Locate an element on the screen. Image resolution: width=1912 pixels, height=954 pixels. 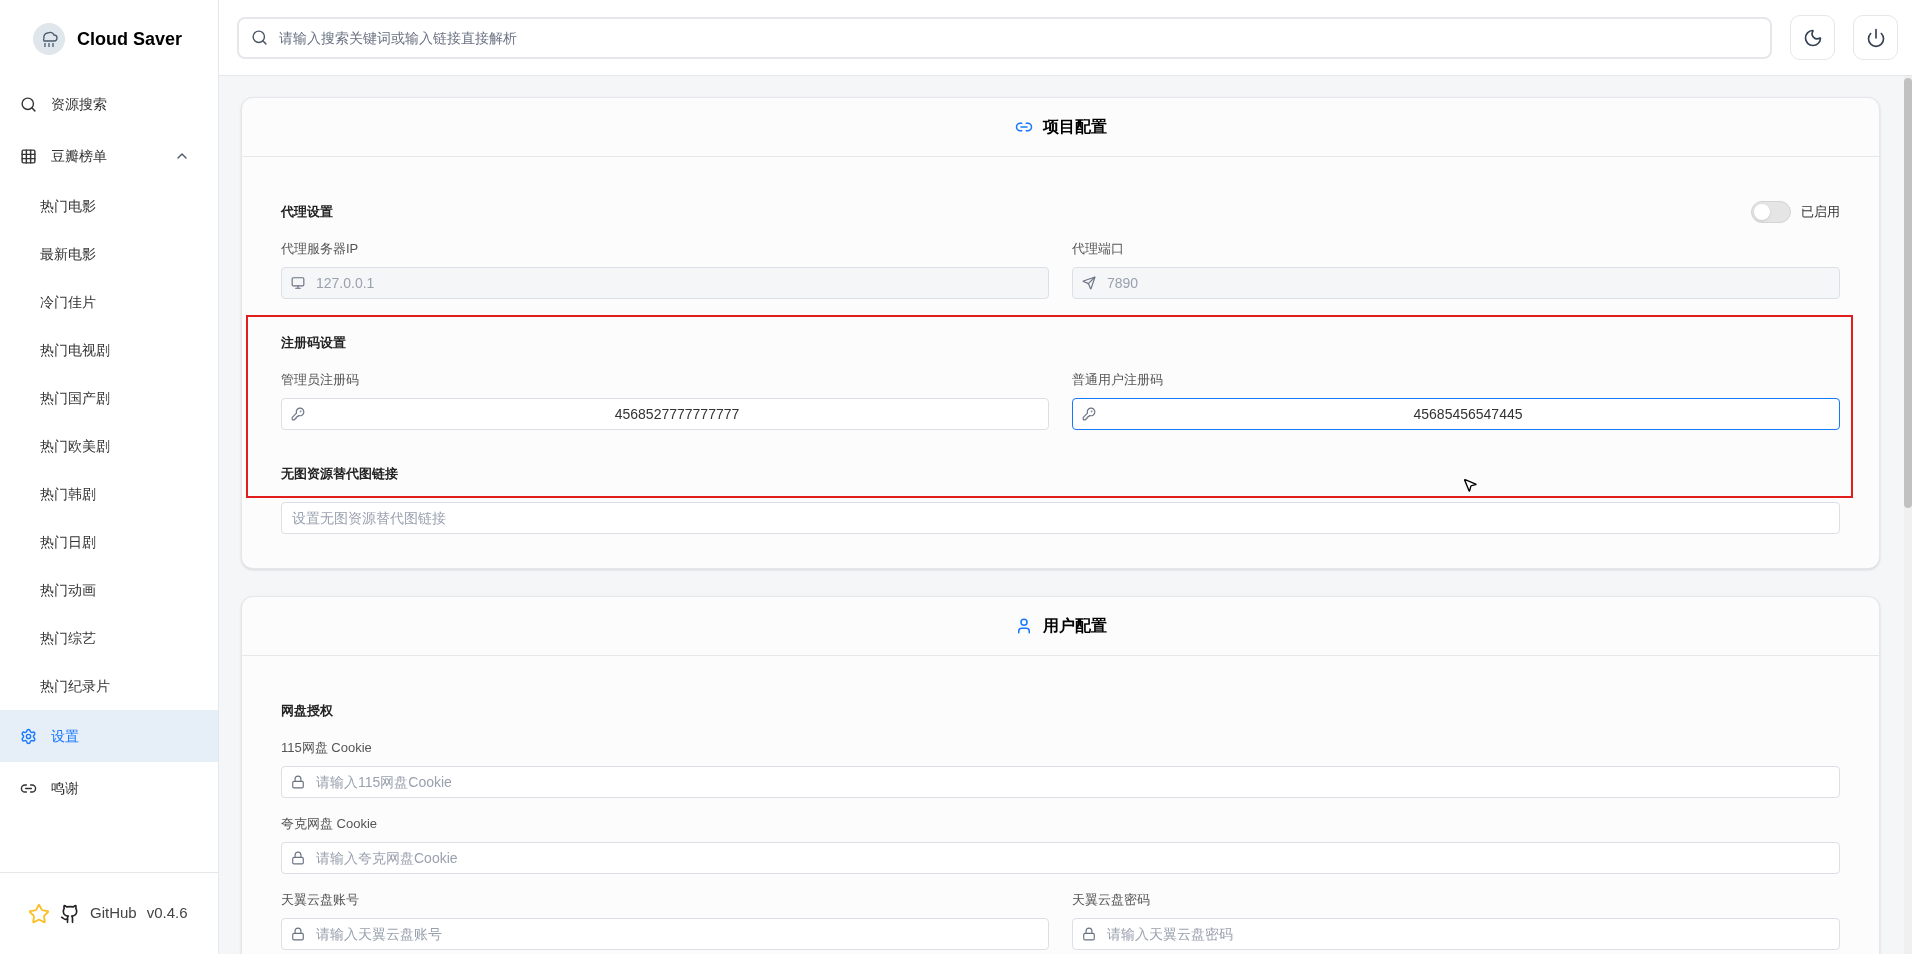
sidebar-subitem: 热门纪录片 is located at coordinates (109, 686).